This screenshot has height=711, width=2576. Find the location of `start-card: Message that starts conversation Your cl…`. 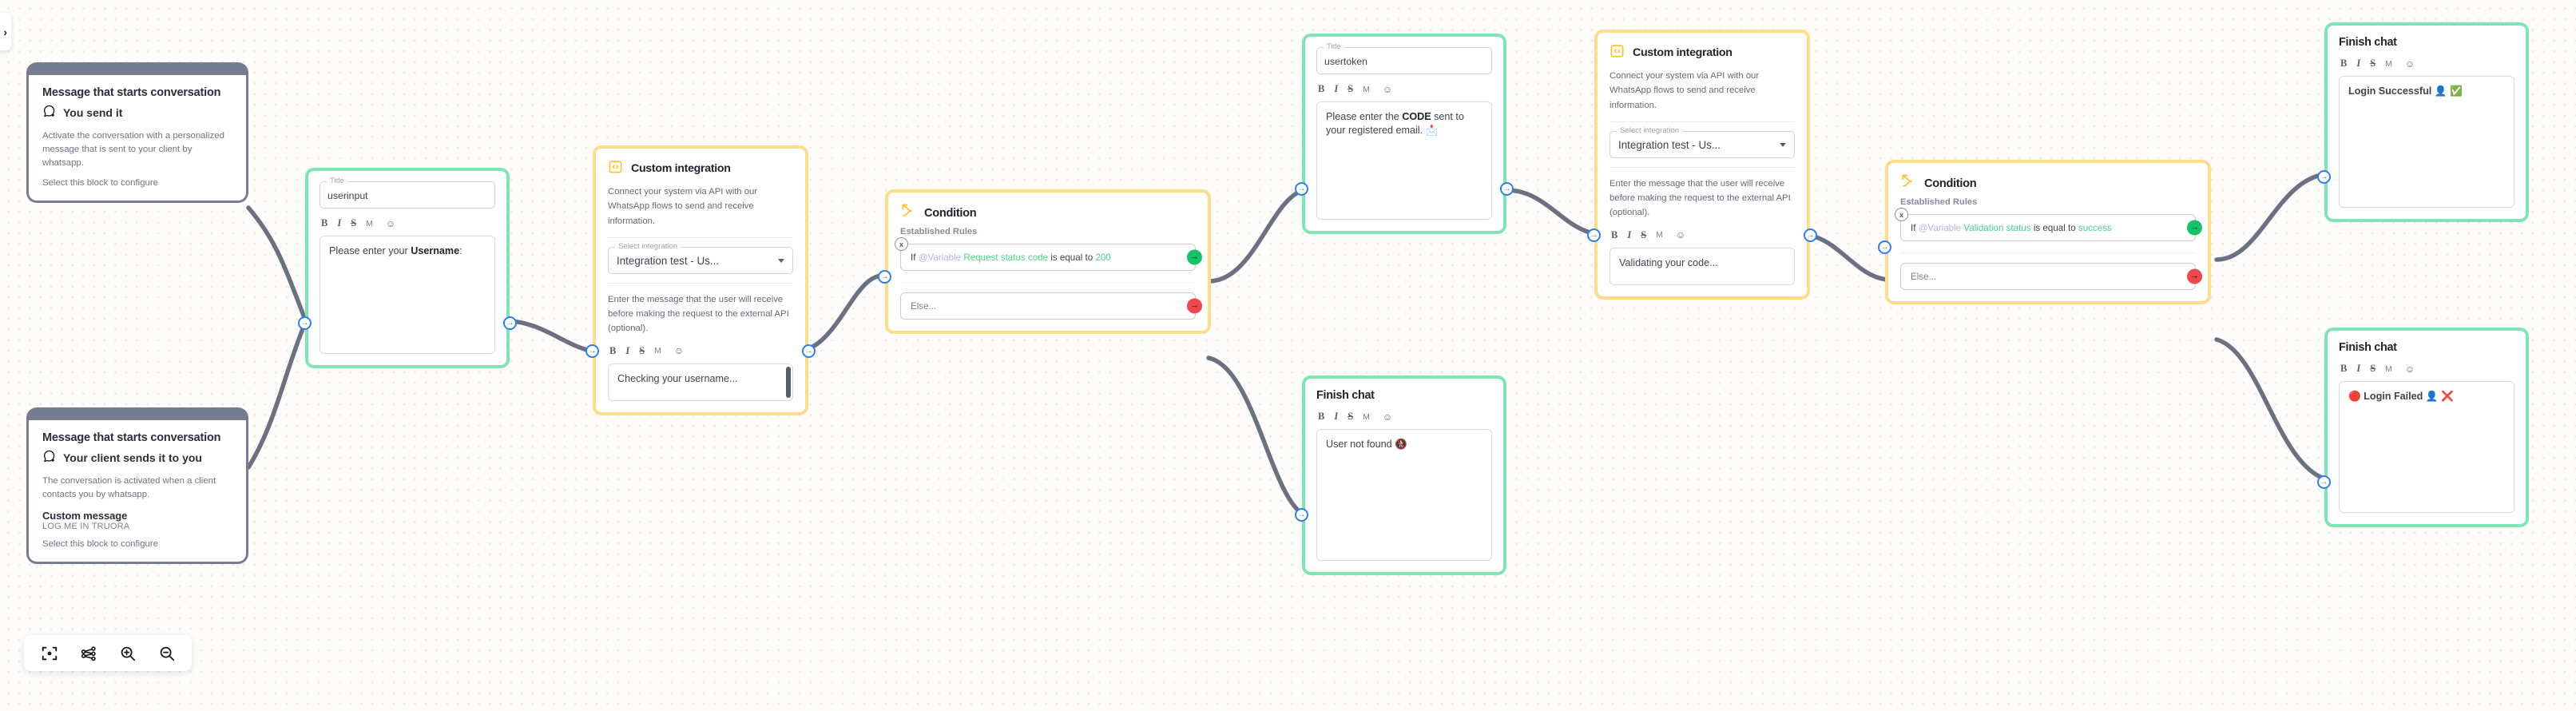

start-card: Message that starts conversation Your cl… is located at coordinates (137, 485).